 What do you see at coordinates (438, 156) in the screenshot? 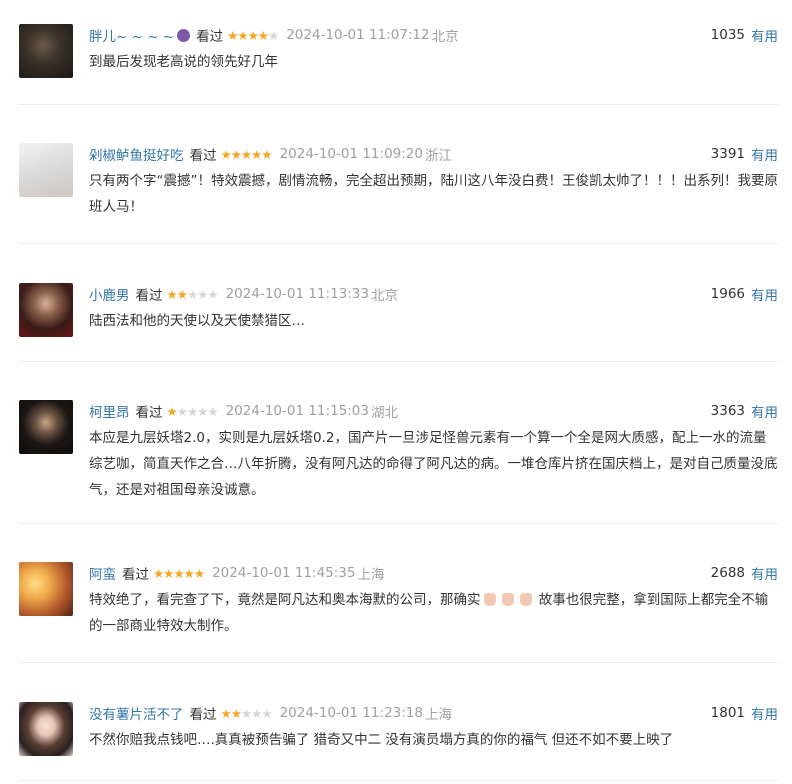
I see `review-location: 浙江` at bounding box center [438, 156].